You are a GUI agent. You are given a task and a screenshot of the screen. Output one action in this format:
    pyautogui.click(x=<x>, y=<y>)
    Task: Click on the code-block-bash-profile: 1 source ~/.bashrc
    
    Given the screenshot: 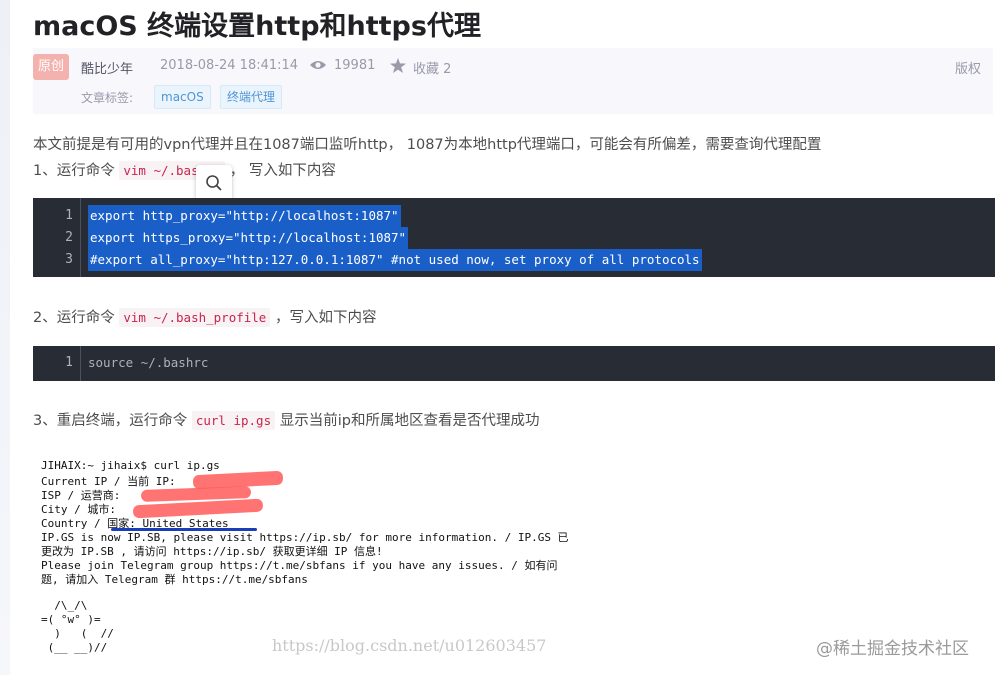 What is the action you would take?
    pyautogui.click(x=514, y=363)
    